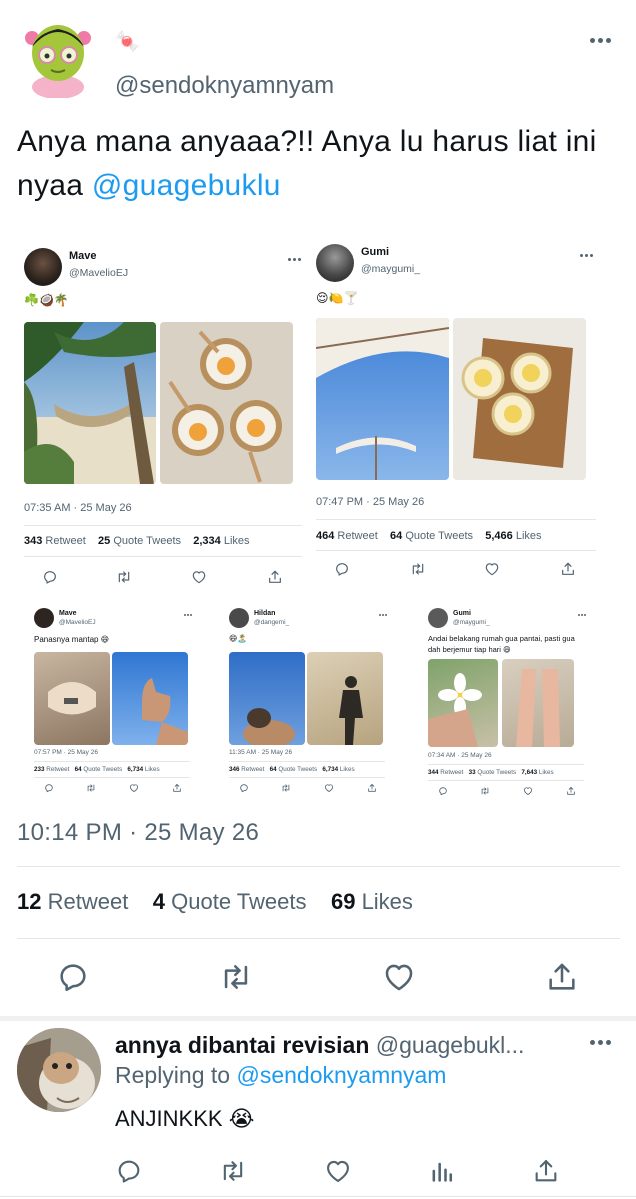 The image size is (636, 1199). Describe the element at coordinates (267, 698) in the screenshot. I see `sky-selfie-photo` at that location.